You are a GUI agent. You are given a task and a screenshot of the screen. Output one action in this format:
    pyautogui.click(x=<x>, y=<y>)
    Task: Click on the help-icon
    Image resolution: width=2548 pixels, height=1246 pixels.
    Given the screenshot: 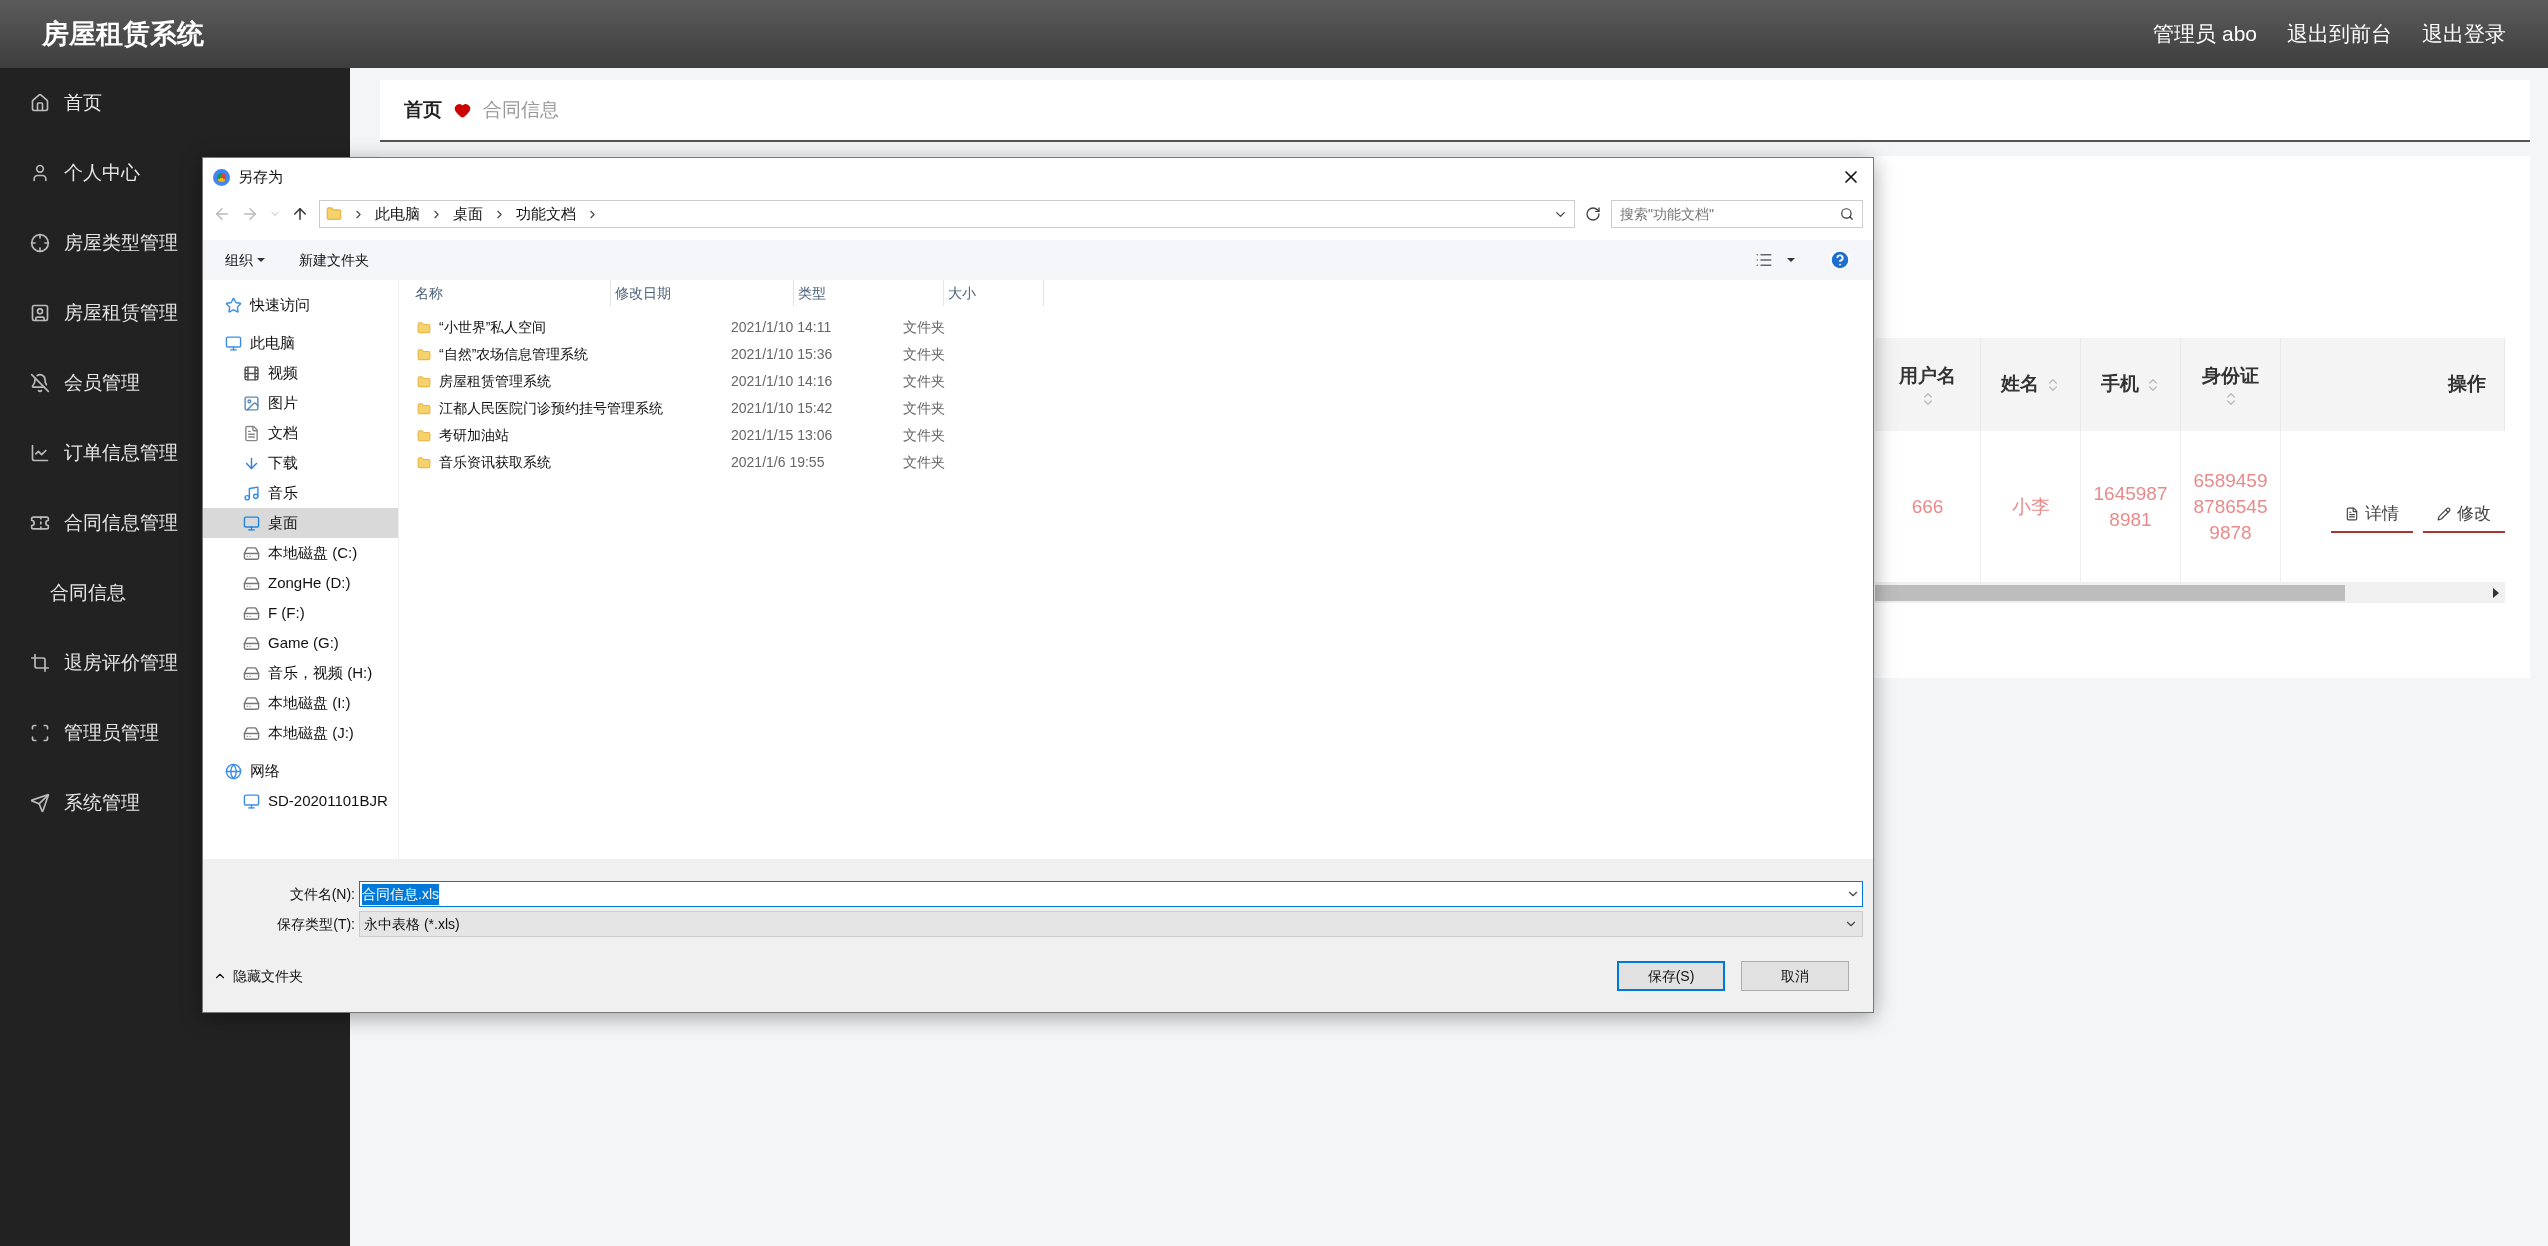 What is the action you would take?
    pyautogui.click(x=1840, y=260)
    